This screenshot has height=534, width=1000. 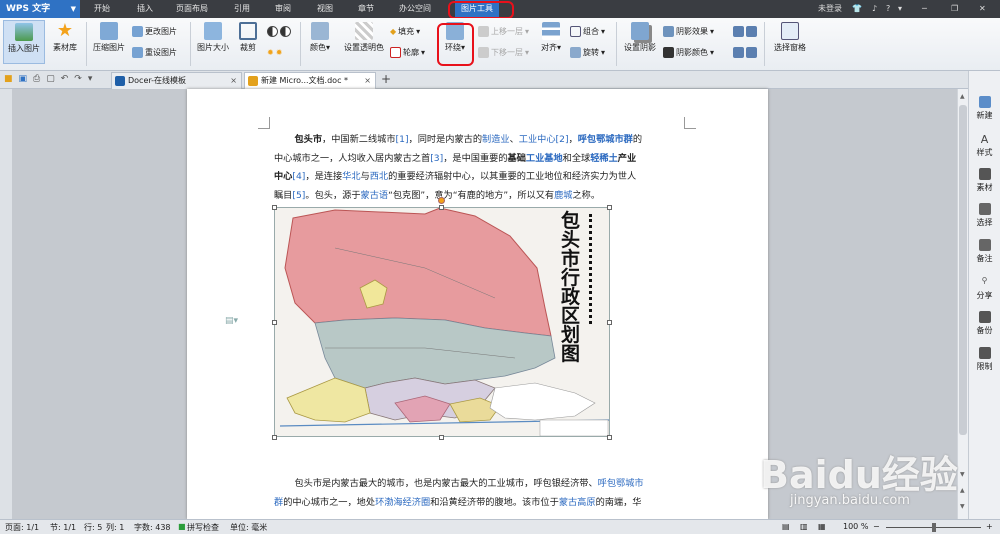 What do you see at coordinates (78, 79) in the screenshot?
I see `redo-icon: ↷` at bounding box center [78, 79].